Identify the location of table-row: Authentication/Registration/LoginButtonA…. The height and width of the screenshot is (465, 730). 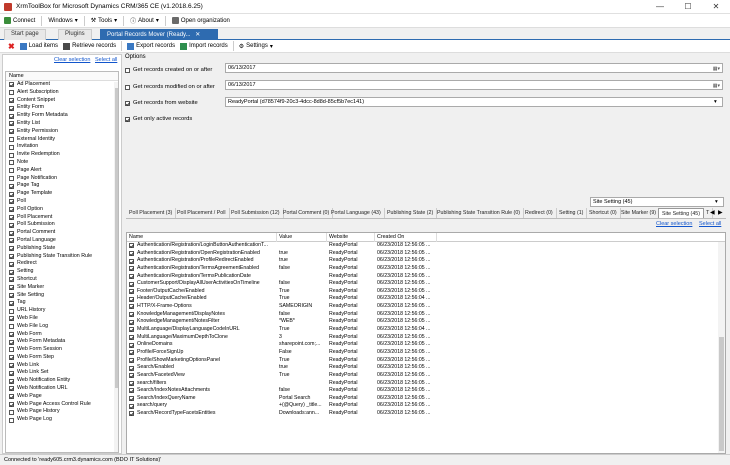
(426, 246).